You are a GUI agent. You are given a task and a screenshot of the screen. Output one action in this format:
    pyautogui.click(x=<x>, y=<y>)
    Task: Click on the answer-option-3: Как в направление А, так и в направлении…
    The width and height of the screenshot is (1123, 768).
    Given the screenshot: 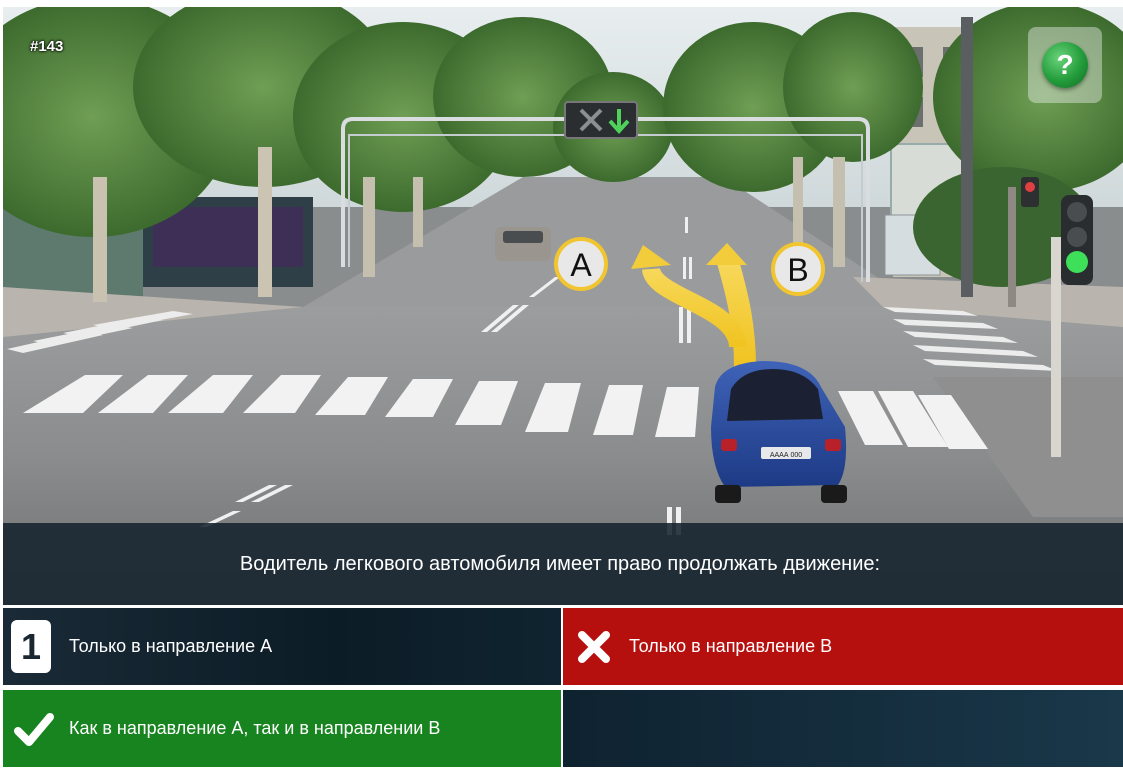 What is the action you would take?
    pyautogui.click(x=282, y=728)
    